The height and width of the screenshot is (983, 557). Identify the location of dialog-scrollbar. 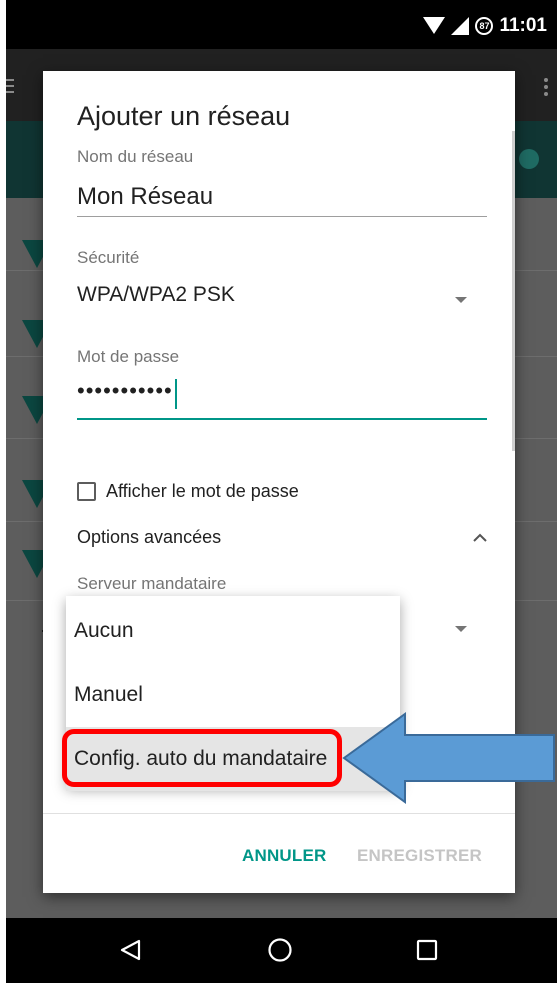
(513, 291).